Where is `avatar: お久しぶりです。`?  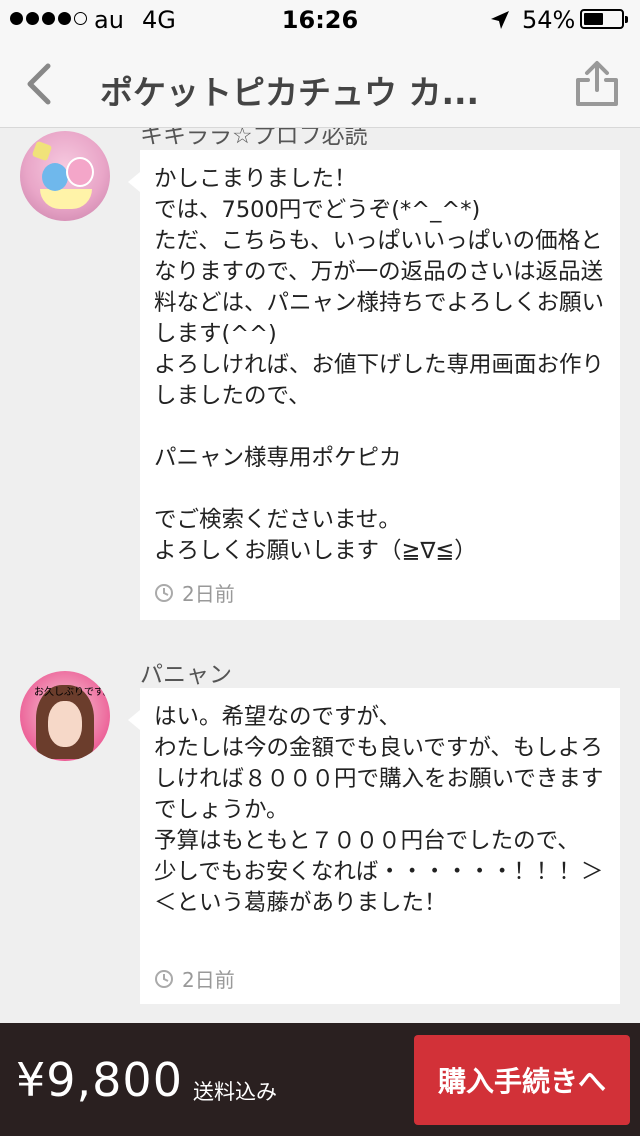
avatar: お久しぶりです。 is located at coordinates (65, 716).